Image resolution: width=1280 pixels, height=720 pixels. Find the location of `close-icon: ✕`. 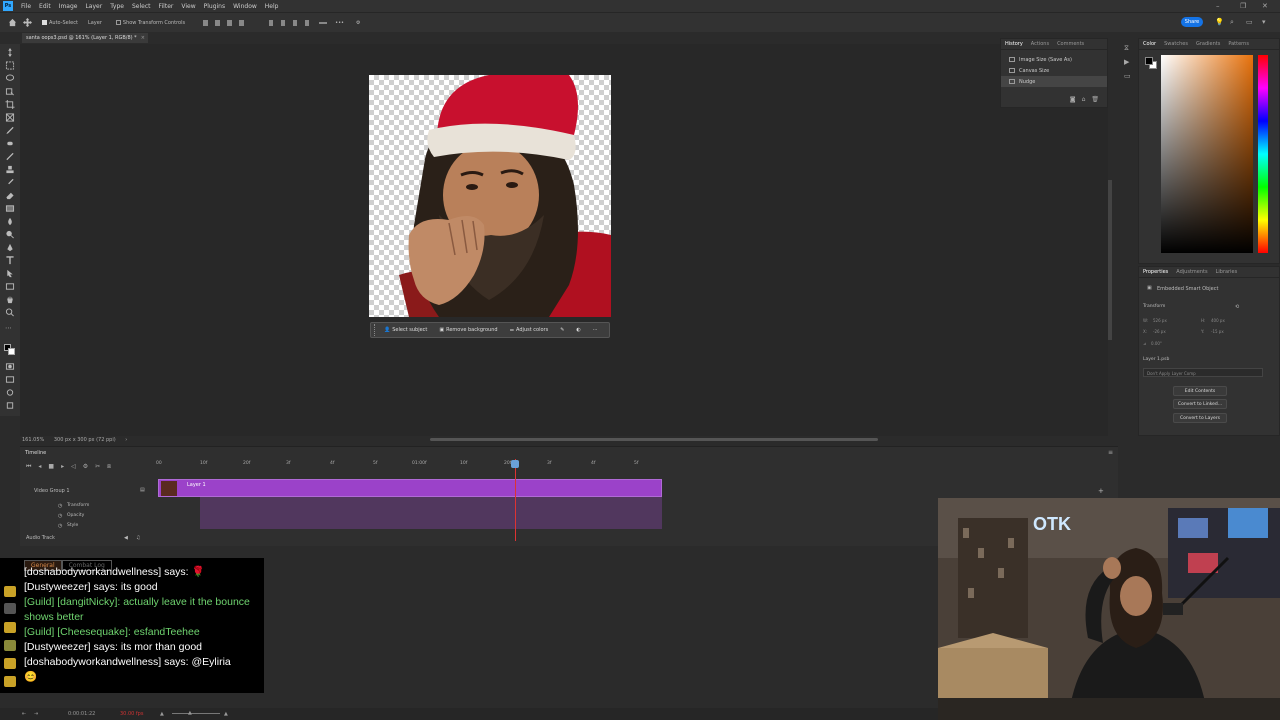

close-icon: ✕ is located at coordinates (1265, 6).